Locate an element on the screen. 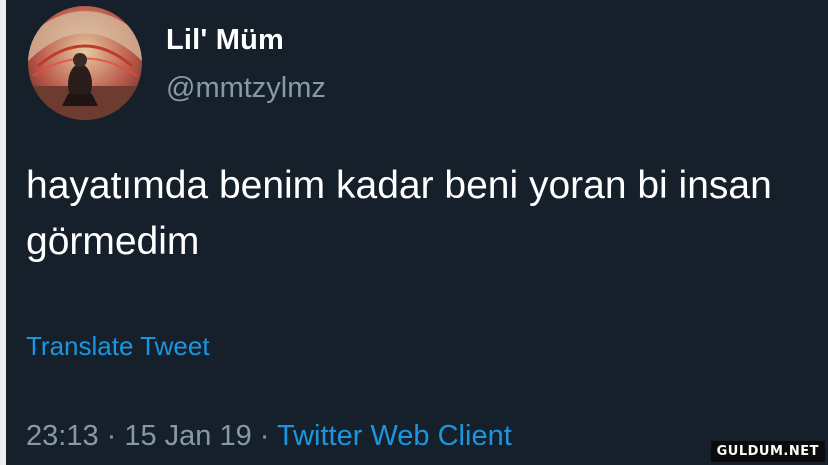 The image size is (828, 465). tweet-source-link: Twitter Web Client is located at coordinates (394, 436).